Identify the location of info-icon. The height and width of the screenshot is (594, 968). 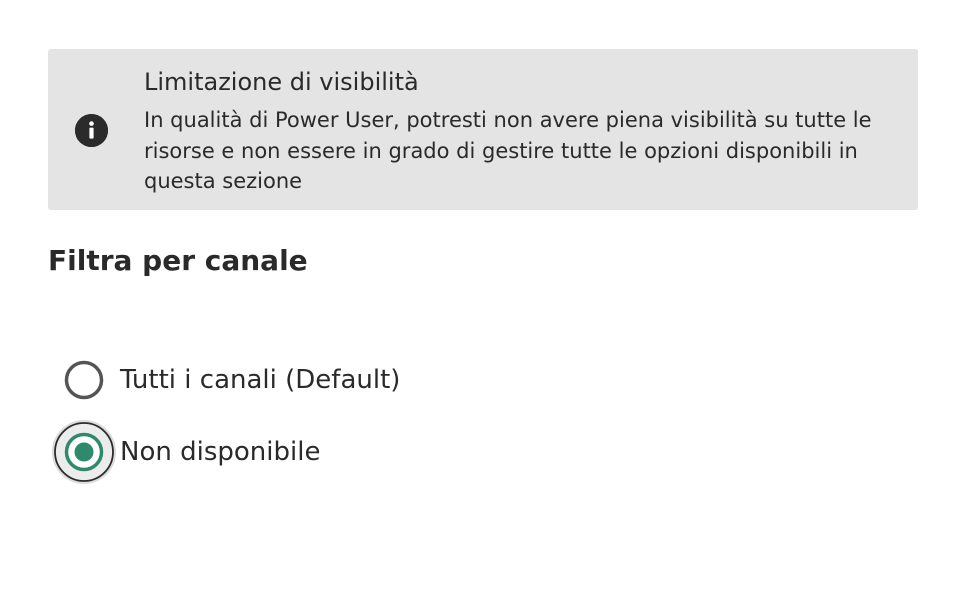
(91, 130).